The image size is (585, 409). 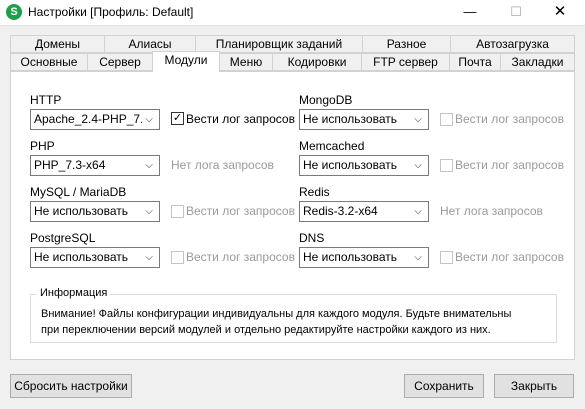 What do you see at coordinates (405, 62) in the screenshot?
I see `tab-ftp-server: FTP сервер` at bounding box center [405, 62].